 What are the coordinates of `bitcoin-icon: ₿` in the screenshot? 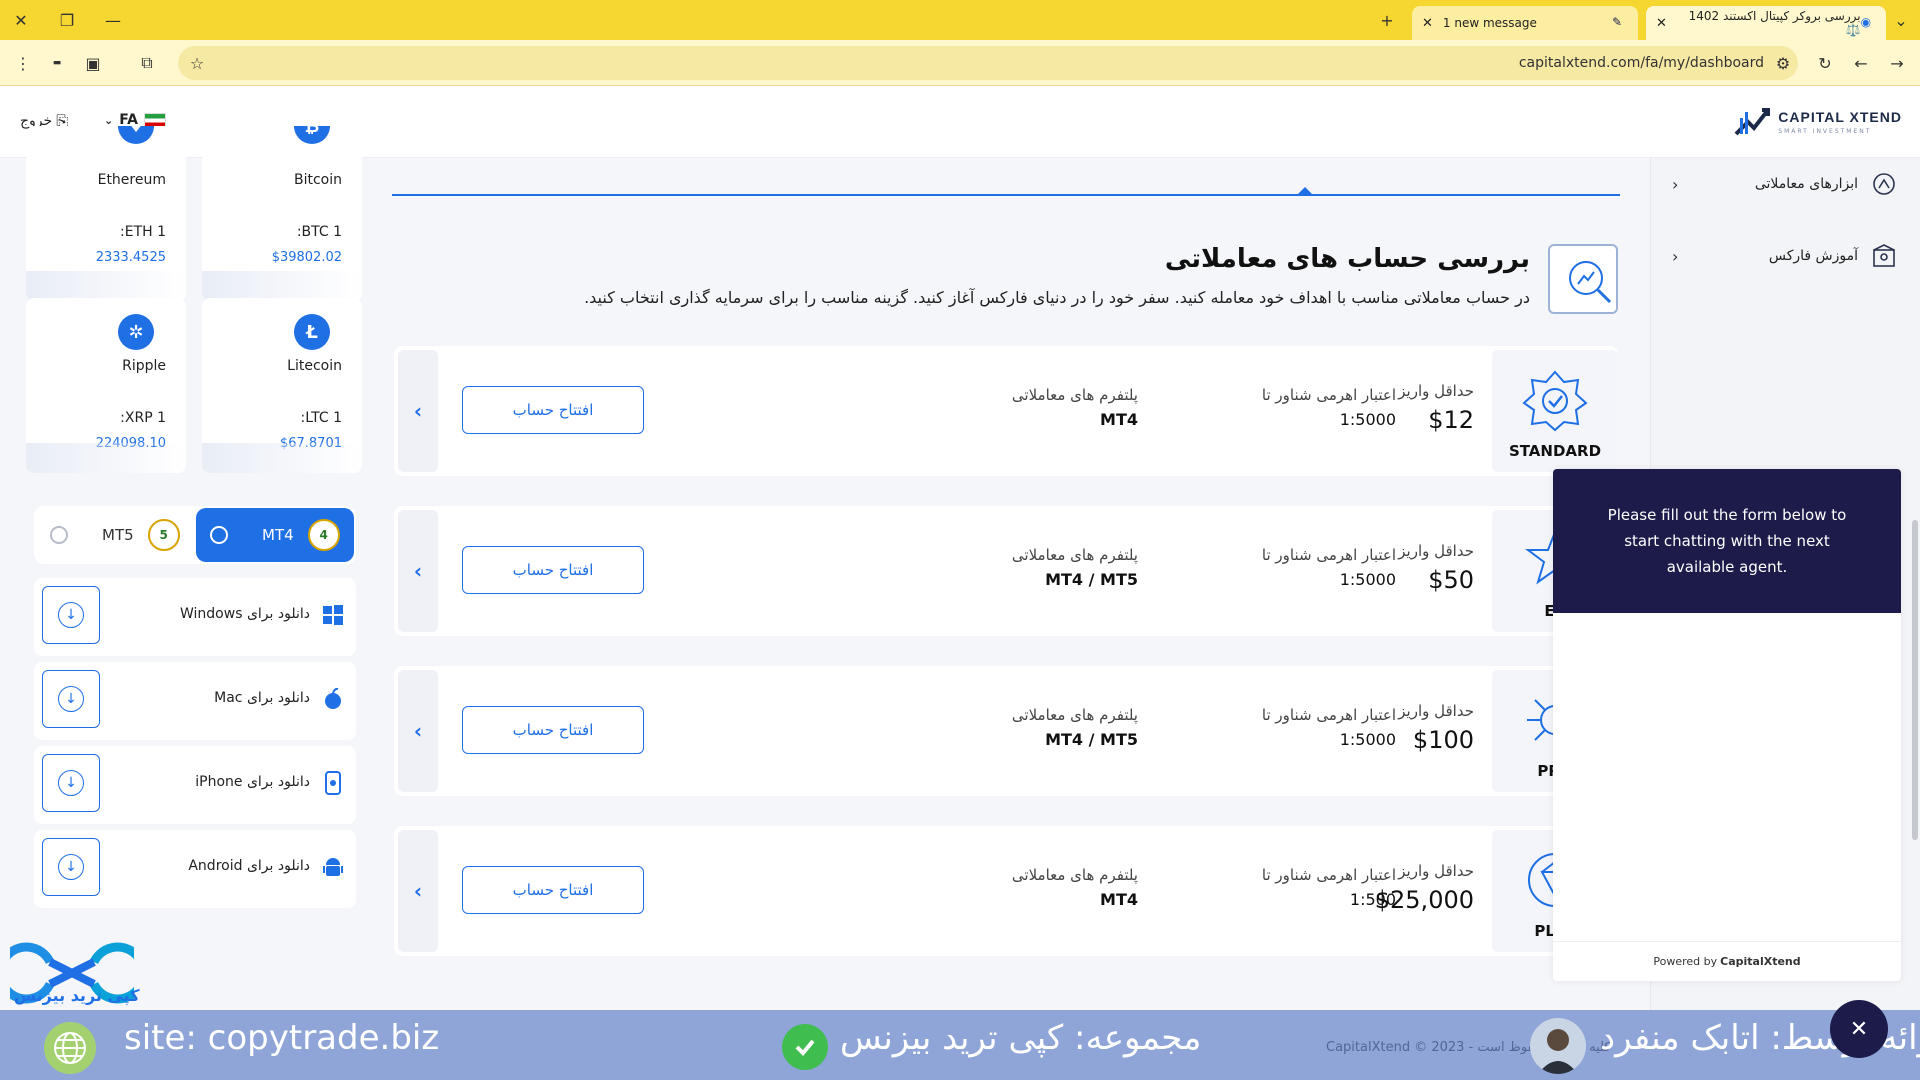 It's located at (312, 135).